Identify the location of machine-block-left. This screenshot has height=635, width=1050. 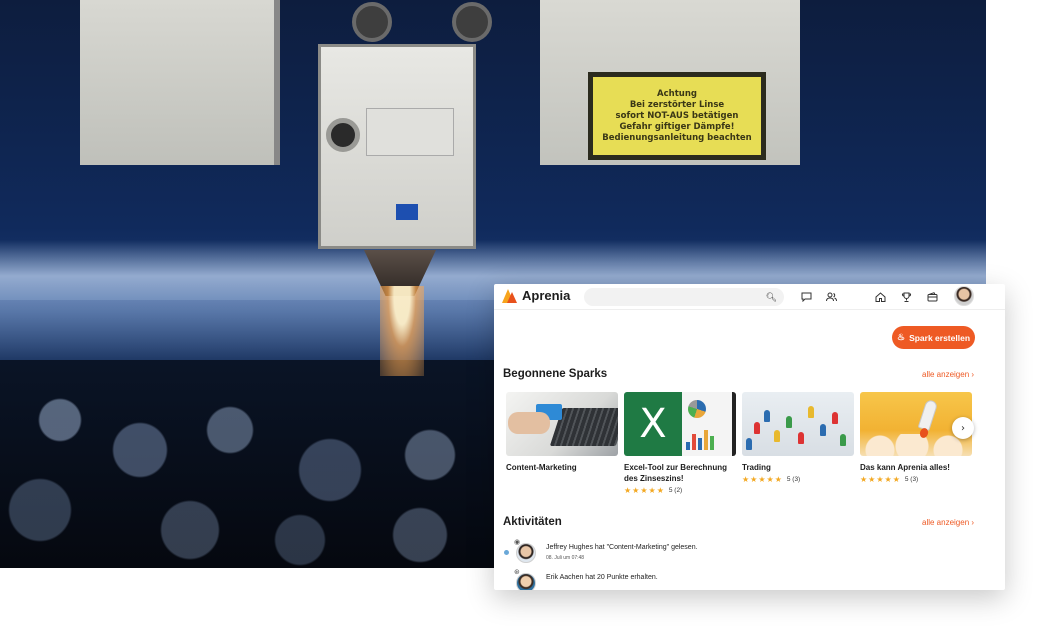
(180, 82).